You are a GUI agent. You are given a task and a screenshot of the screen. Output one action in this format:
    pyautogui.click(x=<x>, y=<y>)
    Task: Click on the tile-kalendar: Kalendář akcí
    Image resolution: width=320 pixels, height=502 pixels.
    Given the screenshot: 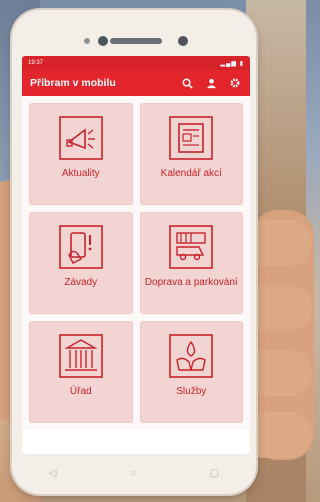 What is the action you would take?
    pyautogui.click(x=191, y=154)
    